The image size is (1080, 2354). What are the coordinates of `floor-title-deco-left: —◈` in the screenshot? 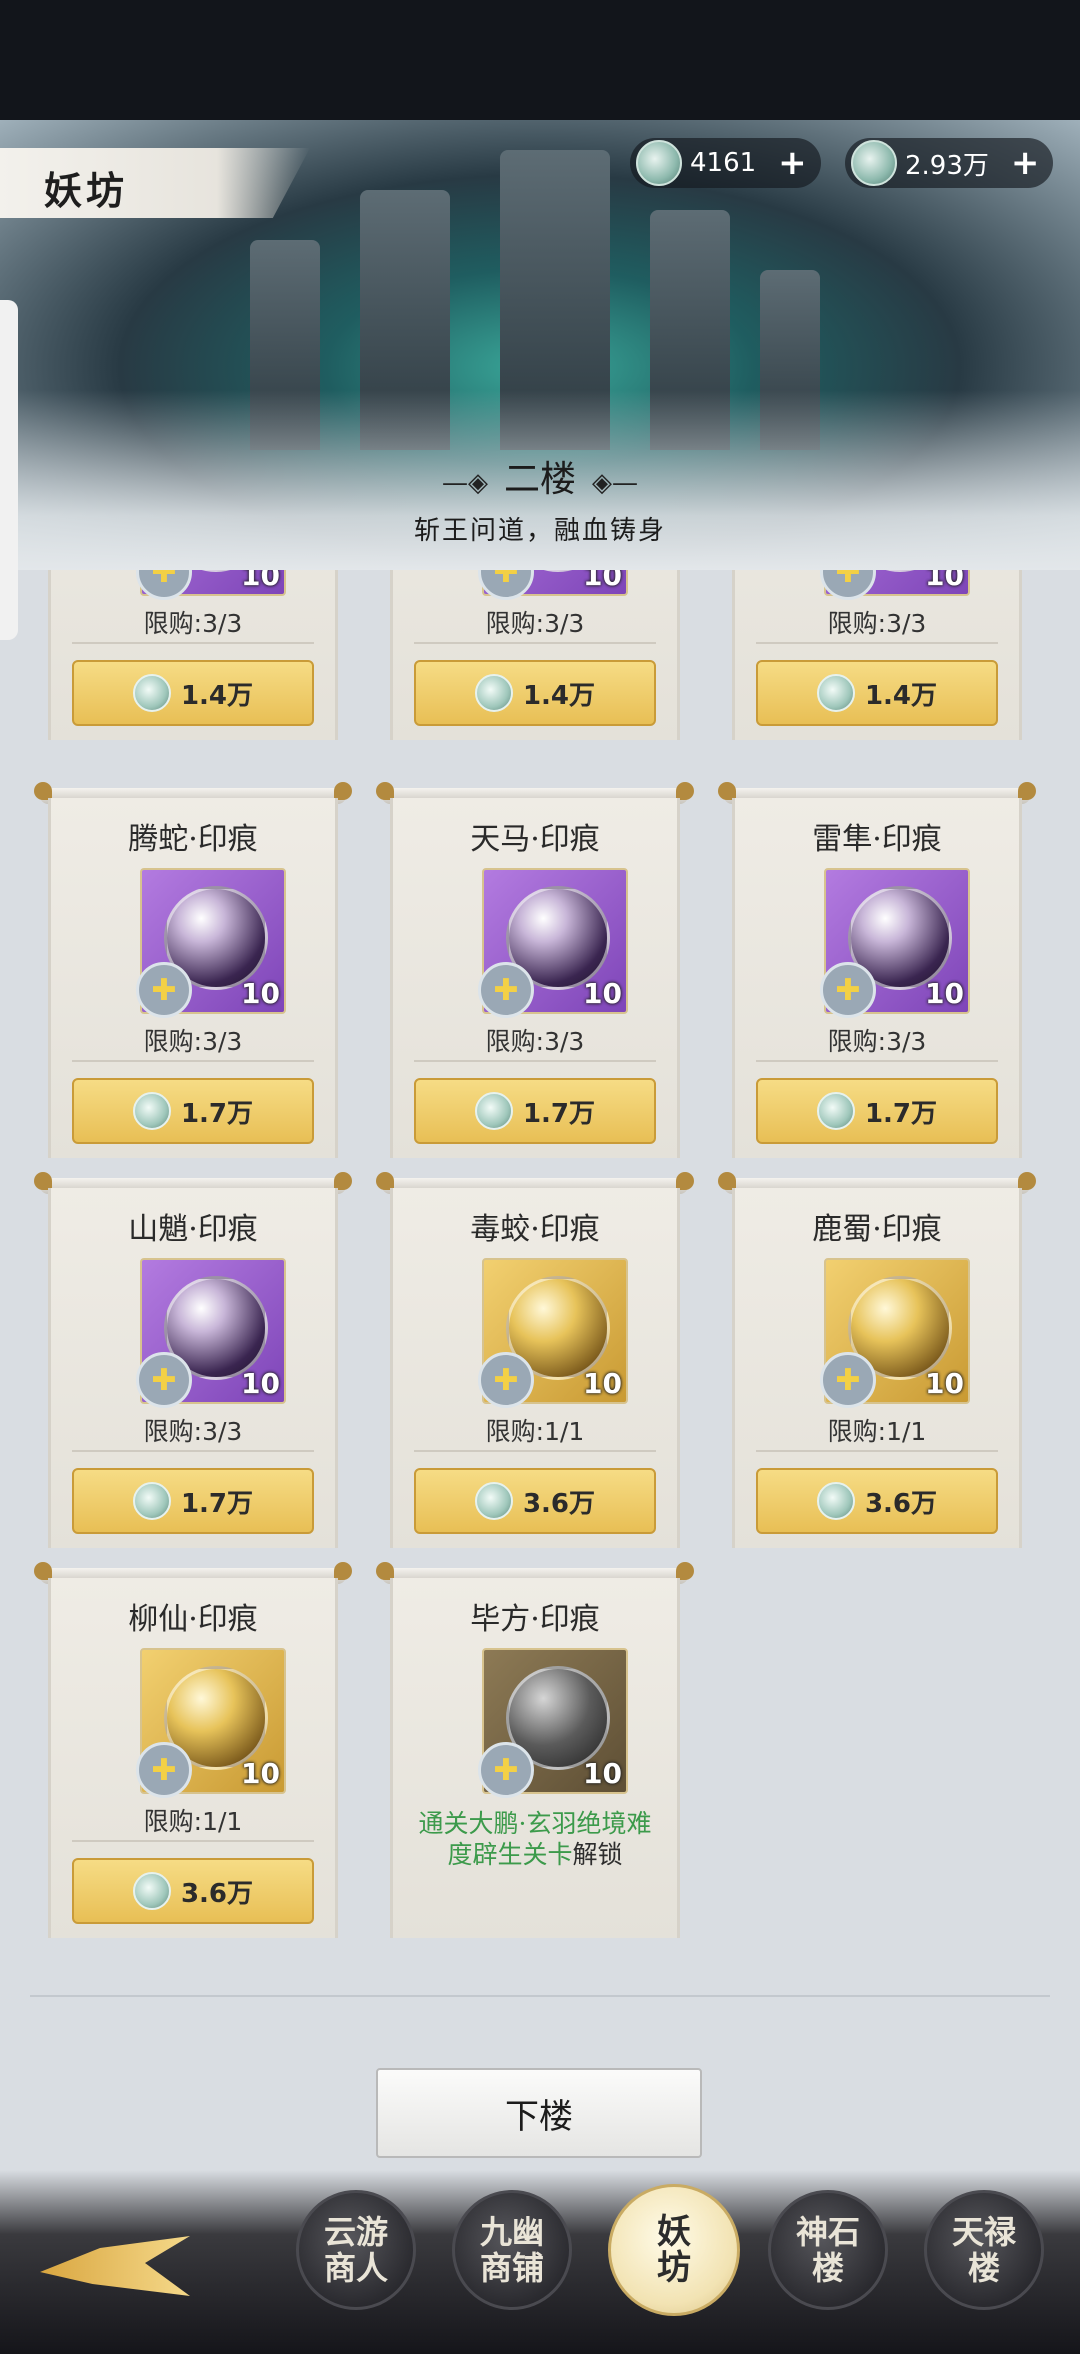 It's located at (464, 483).